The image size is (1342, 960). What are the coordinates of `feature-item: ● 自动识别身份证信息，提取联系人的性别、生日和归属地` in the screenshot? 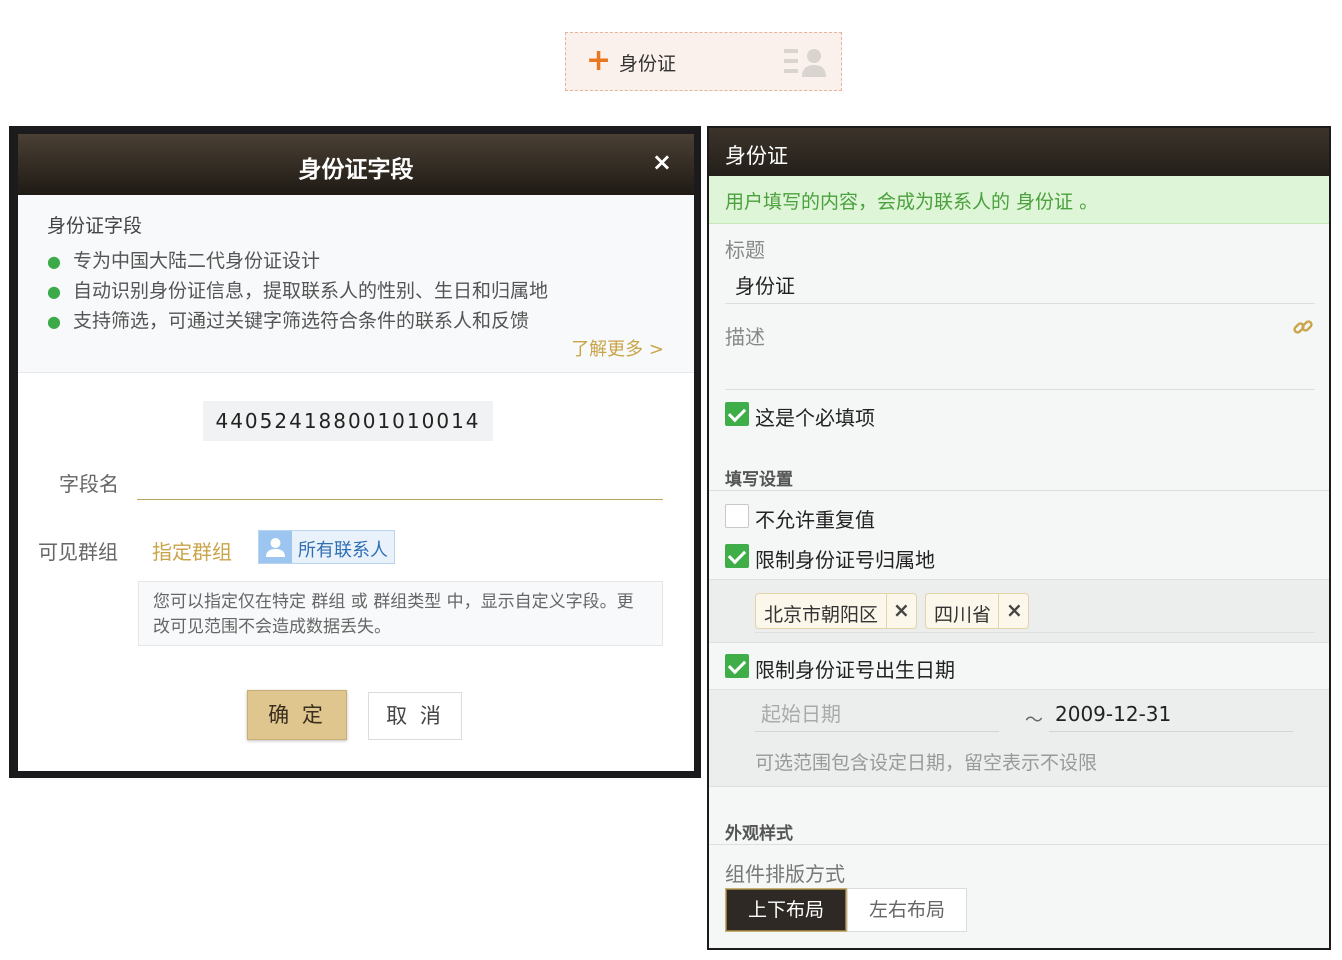 It's located at (297, 289).